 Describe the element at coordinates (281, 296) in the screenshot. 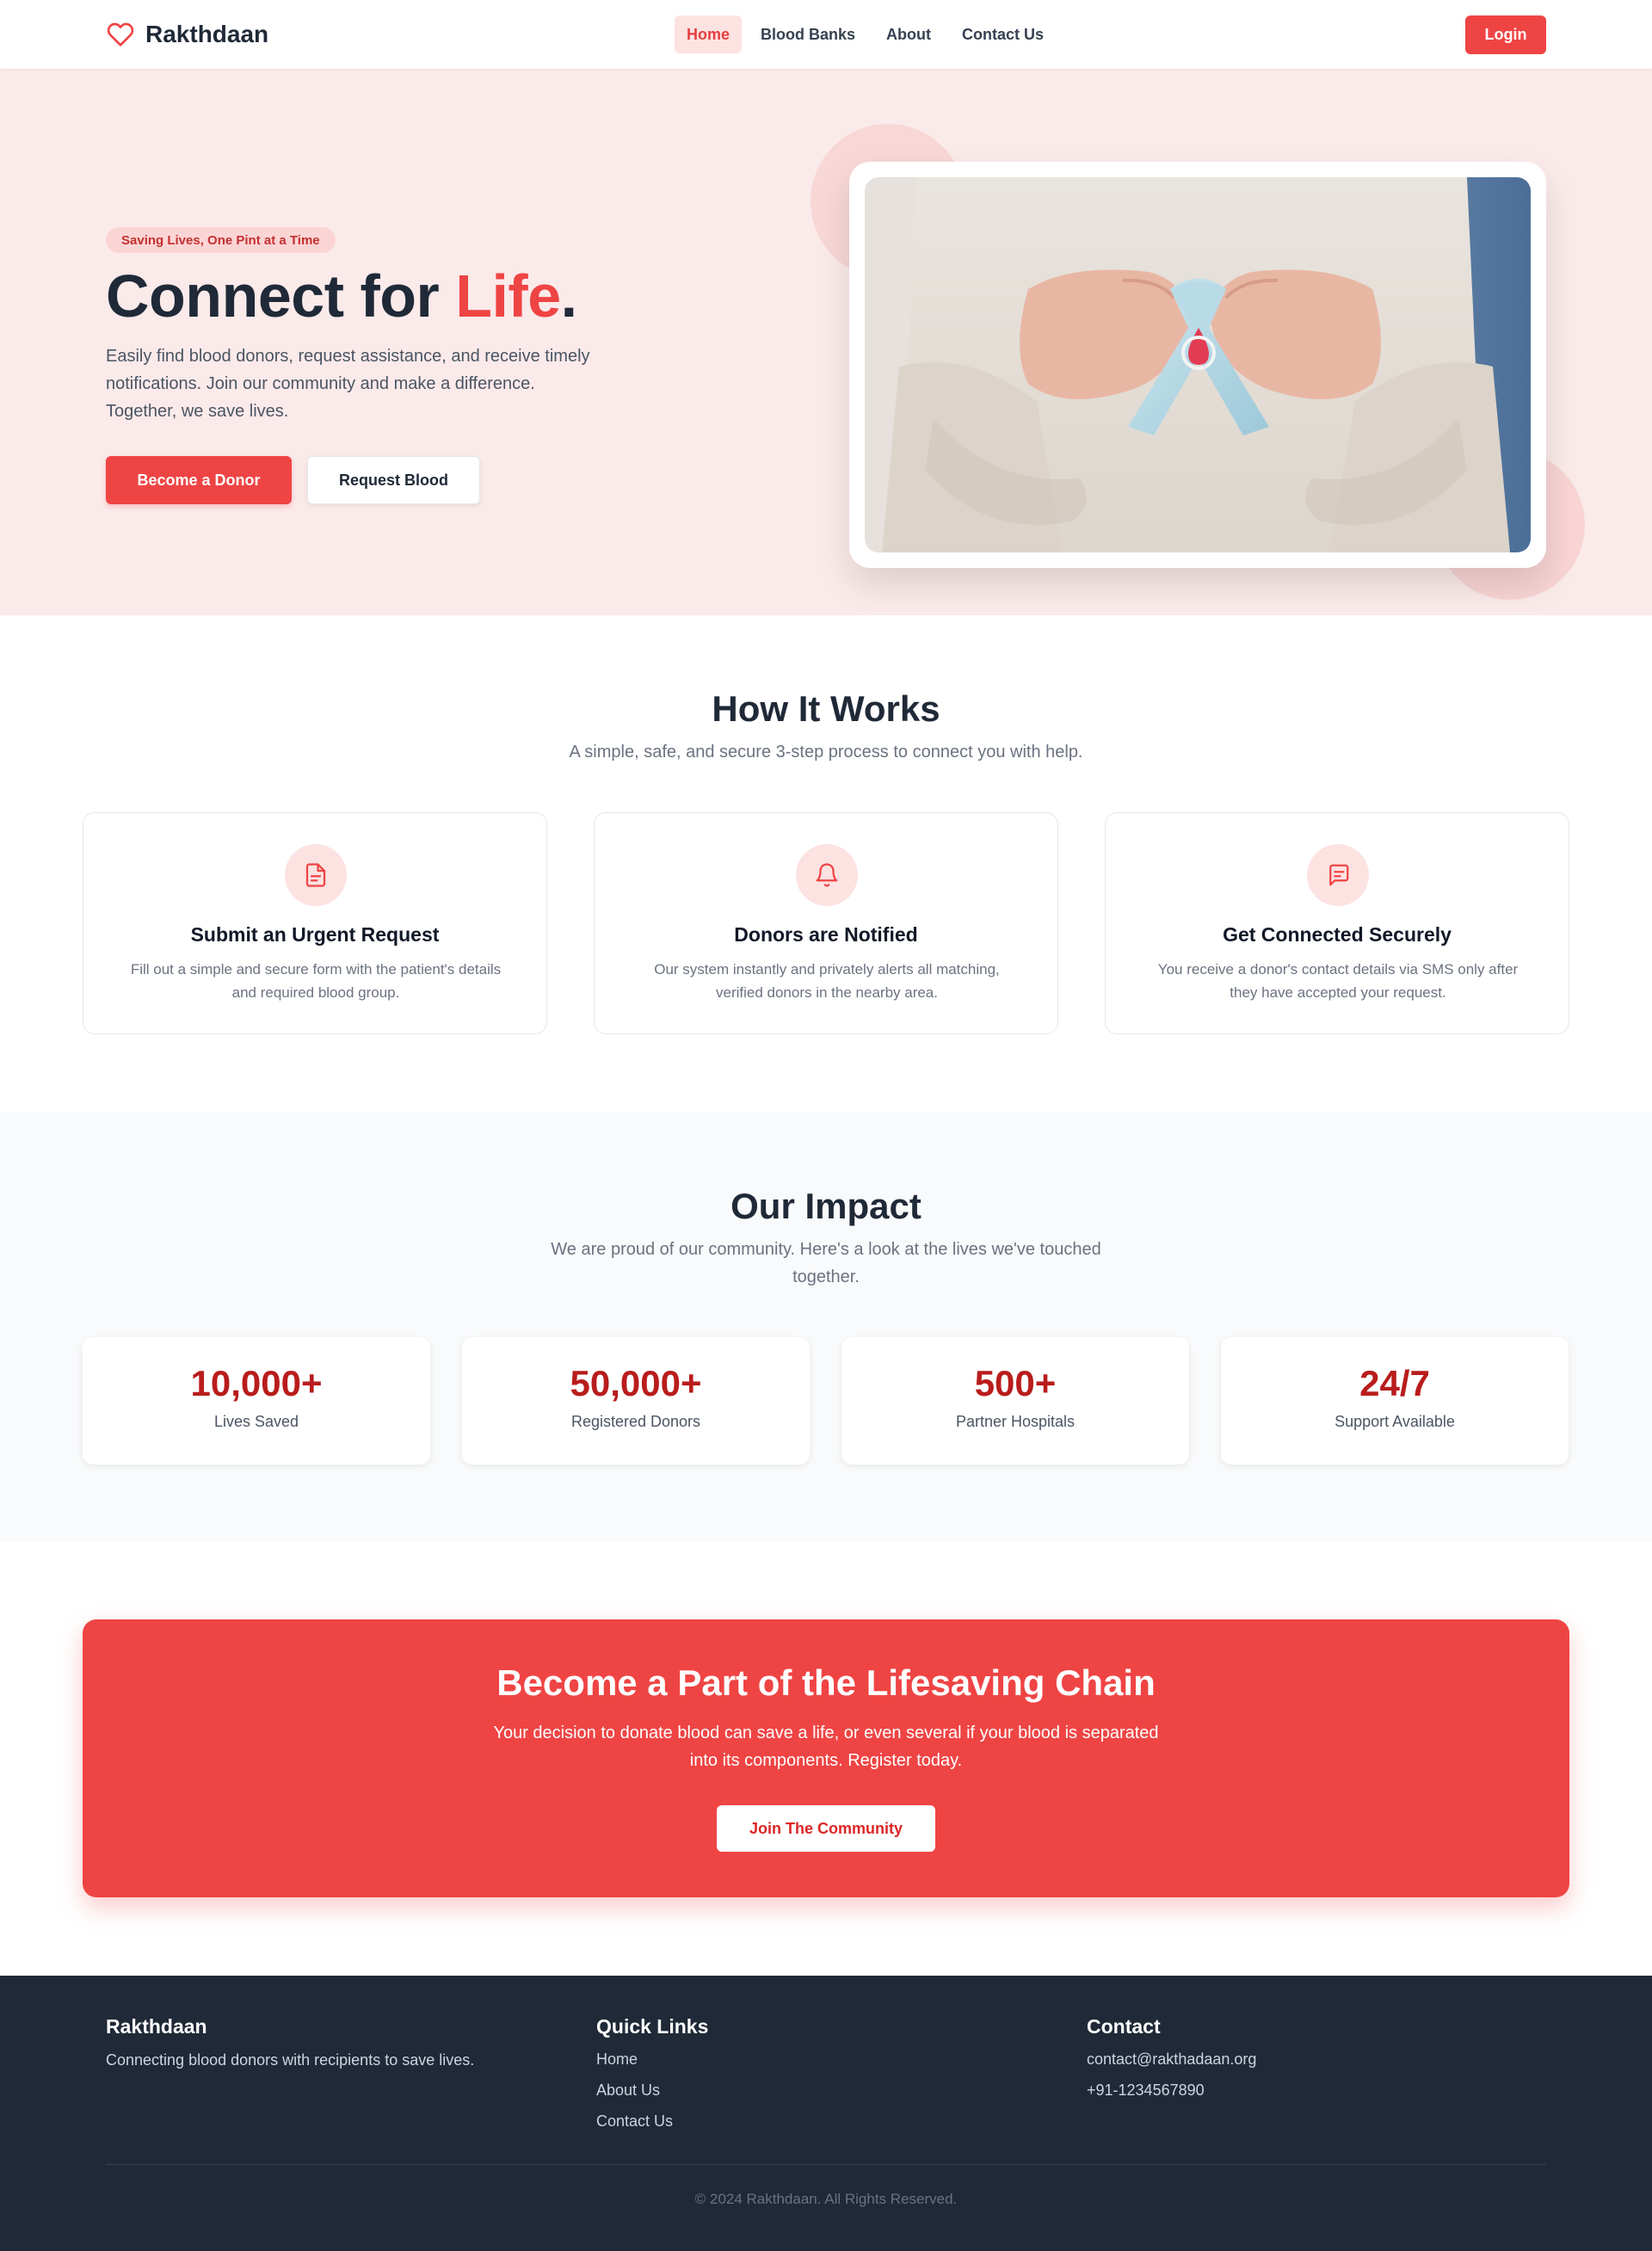

I see `hero-title-text: Connect for` at that location.